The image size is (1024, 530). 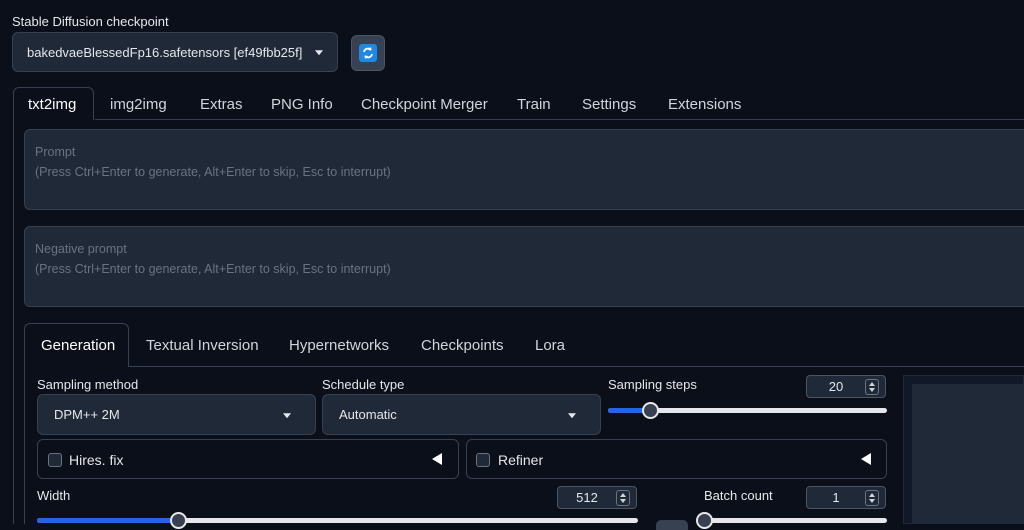 What do you see at coordinates (587, 497) in the screenshot?
I see `width-value: 512` at bounding box center [587, 497].